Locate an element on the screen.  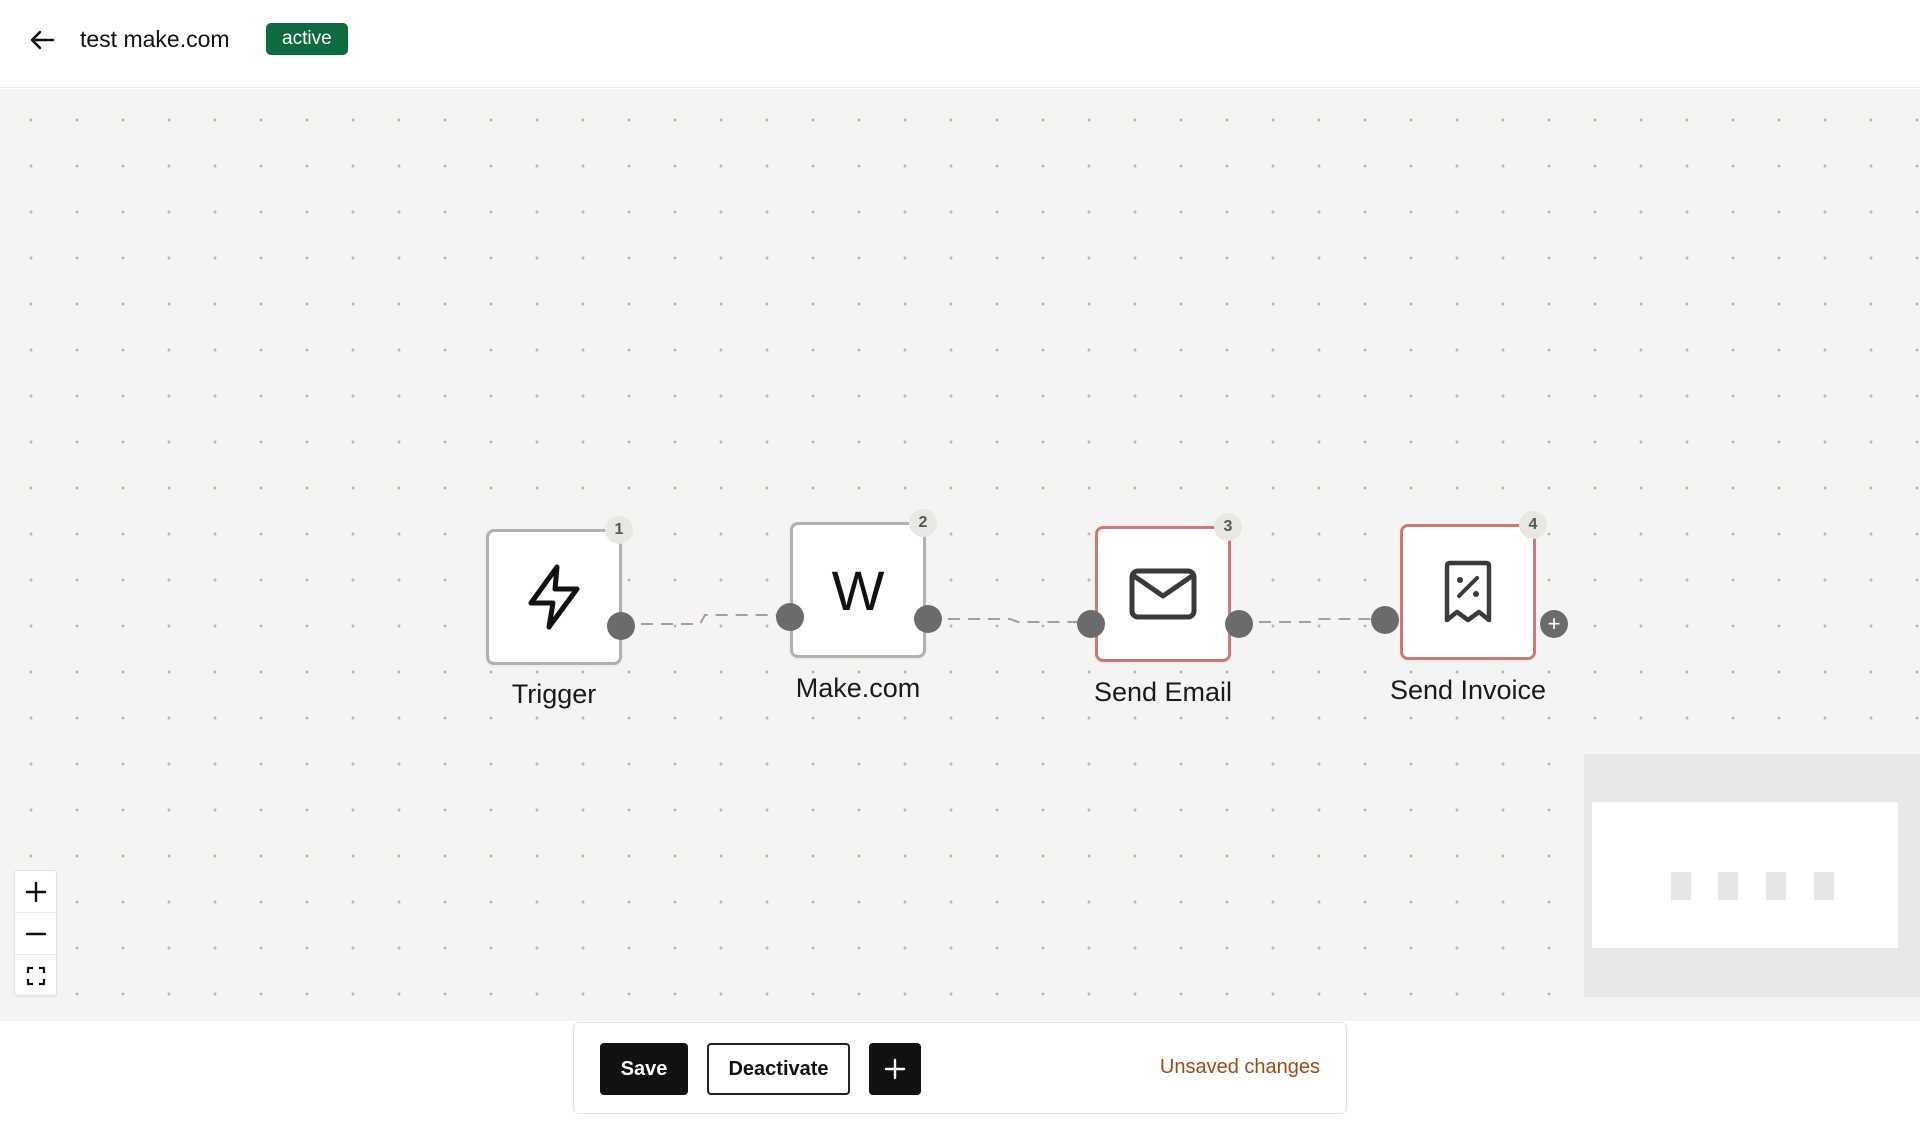
deactivate-button: Deactivate is located at coordinates (778, 1069).